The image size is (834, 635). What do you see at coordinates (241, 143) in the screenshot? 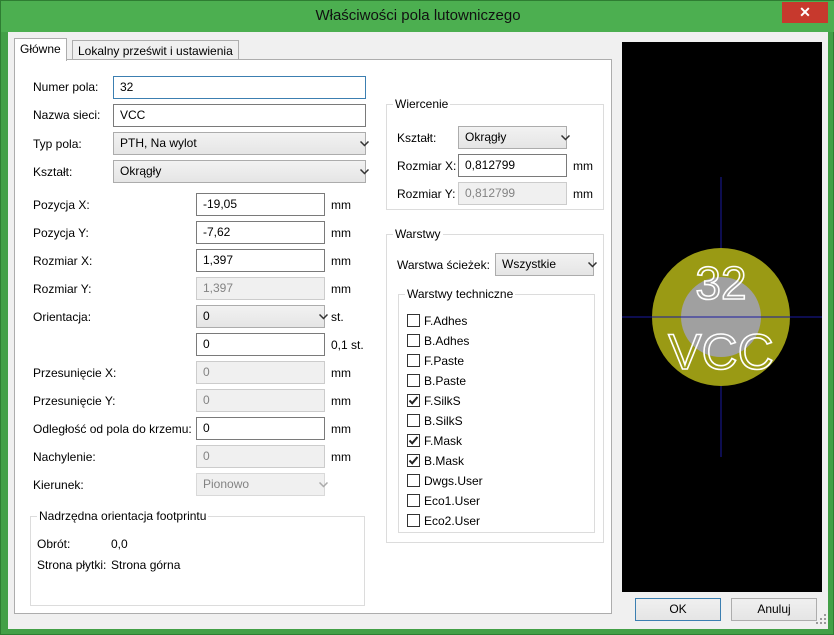
I see `pad-type-select: PTH, Na wylot` at bounding box center [241, 143].